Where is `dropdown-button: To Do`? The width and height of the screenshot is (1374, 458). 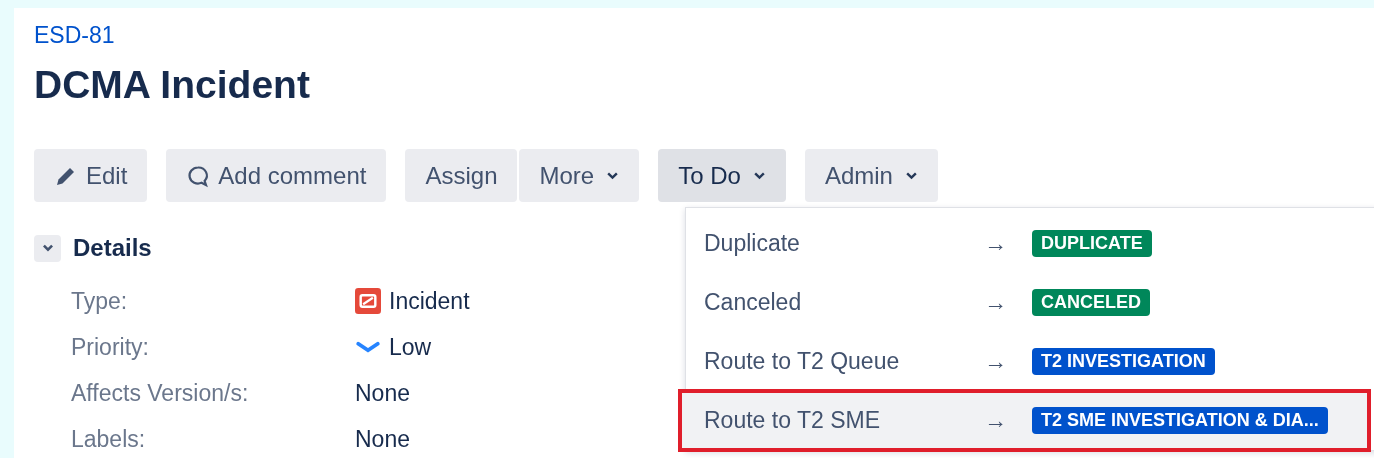
dropdown-button: To Do is located at coordinates (722, 175).